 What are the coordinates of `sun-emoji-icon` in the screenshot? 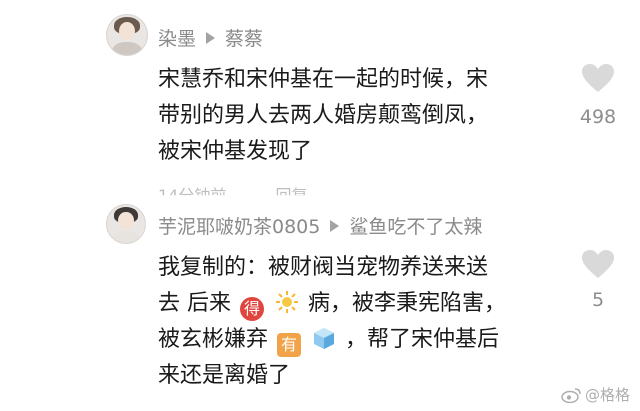 It's located at (287, 302).